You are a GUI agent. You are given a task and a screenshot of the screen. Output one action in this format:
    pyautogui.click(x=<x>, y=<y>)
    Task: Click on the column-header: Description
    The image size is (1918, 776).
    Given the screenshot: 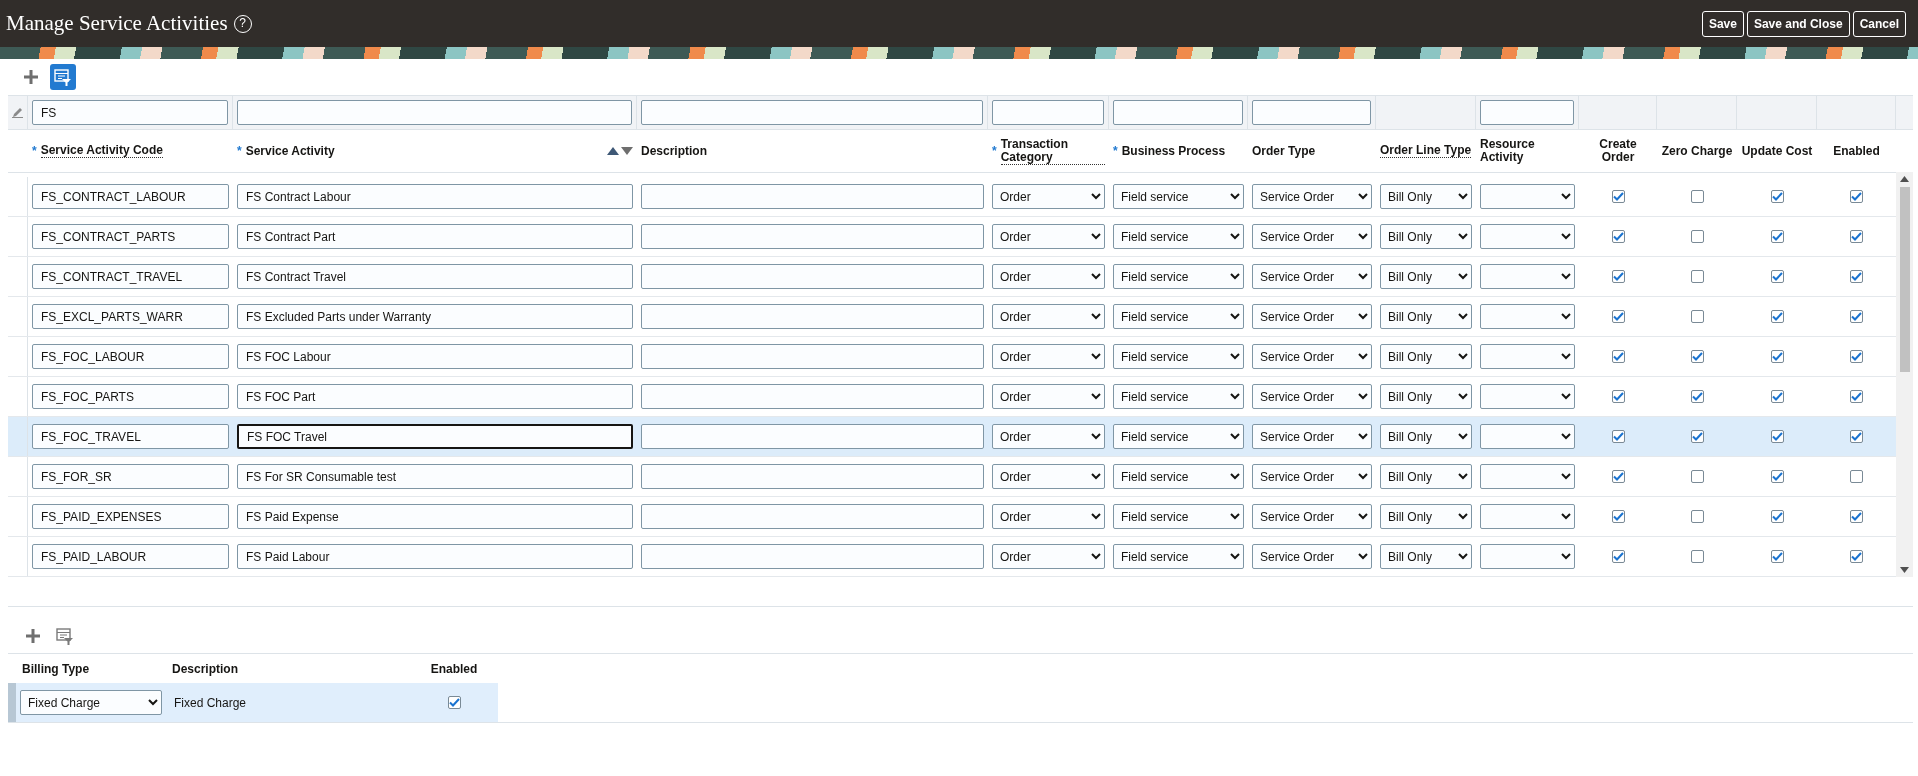 What is the action you would take?
    pyautogui.click(x=674, y=151)
    